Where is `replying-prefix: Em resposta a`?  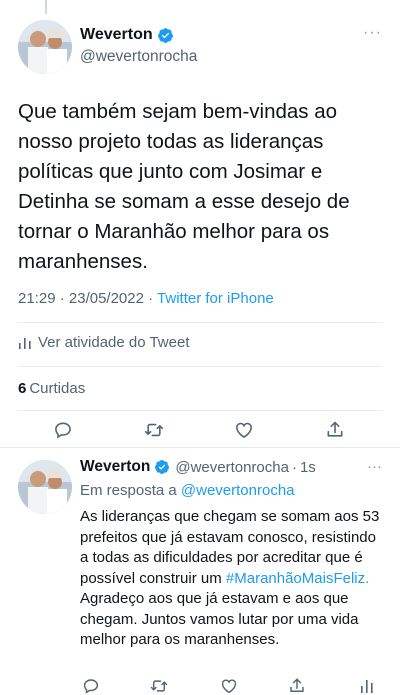 replying-prefix: Em resposta a is located at coordinates (128, 490).